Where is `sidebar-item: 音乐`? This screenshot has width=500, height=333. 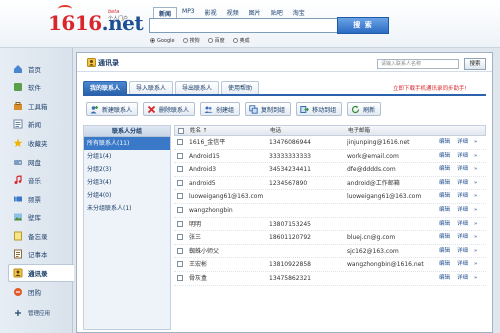 sidebar-item: 音乐 is located at coordinates (42, 180).